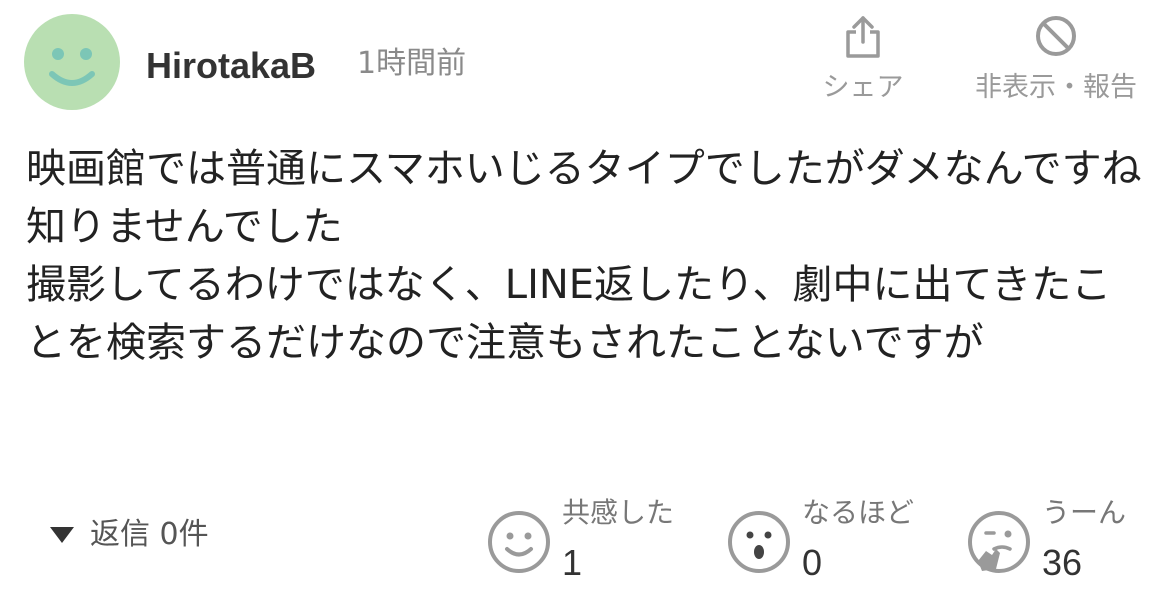  Describe the element at coordinates (572, 562) in the screenshot. I see `reaction-count: 1` at that location.